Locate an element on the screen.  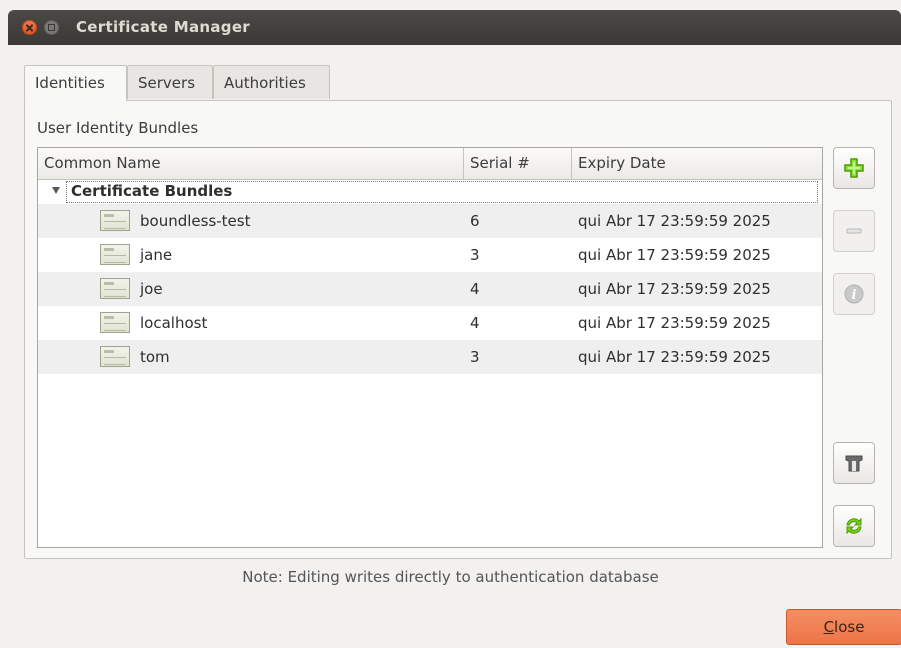
remove-icon is located at coordinates (854, 231).